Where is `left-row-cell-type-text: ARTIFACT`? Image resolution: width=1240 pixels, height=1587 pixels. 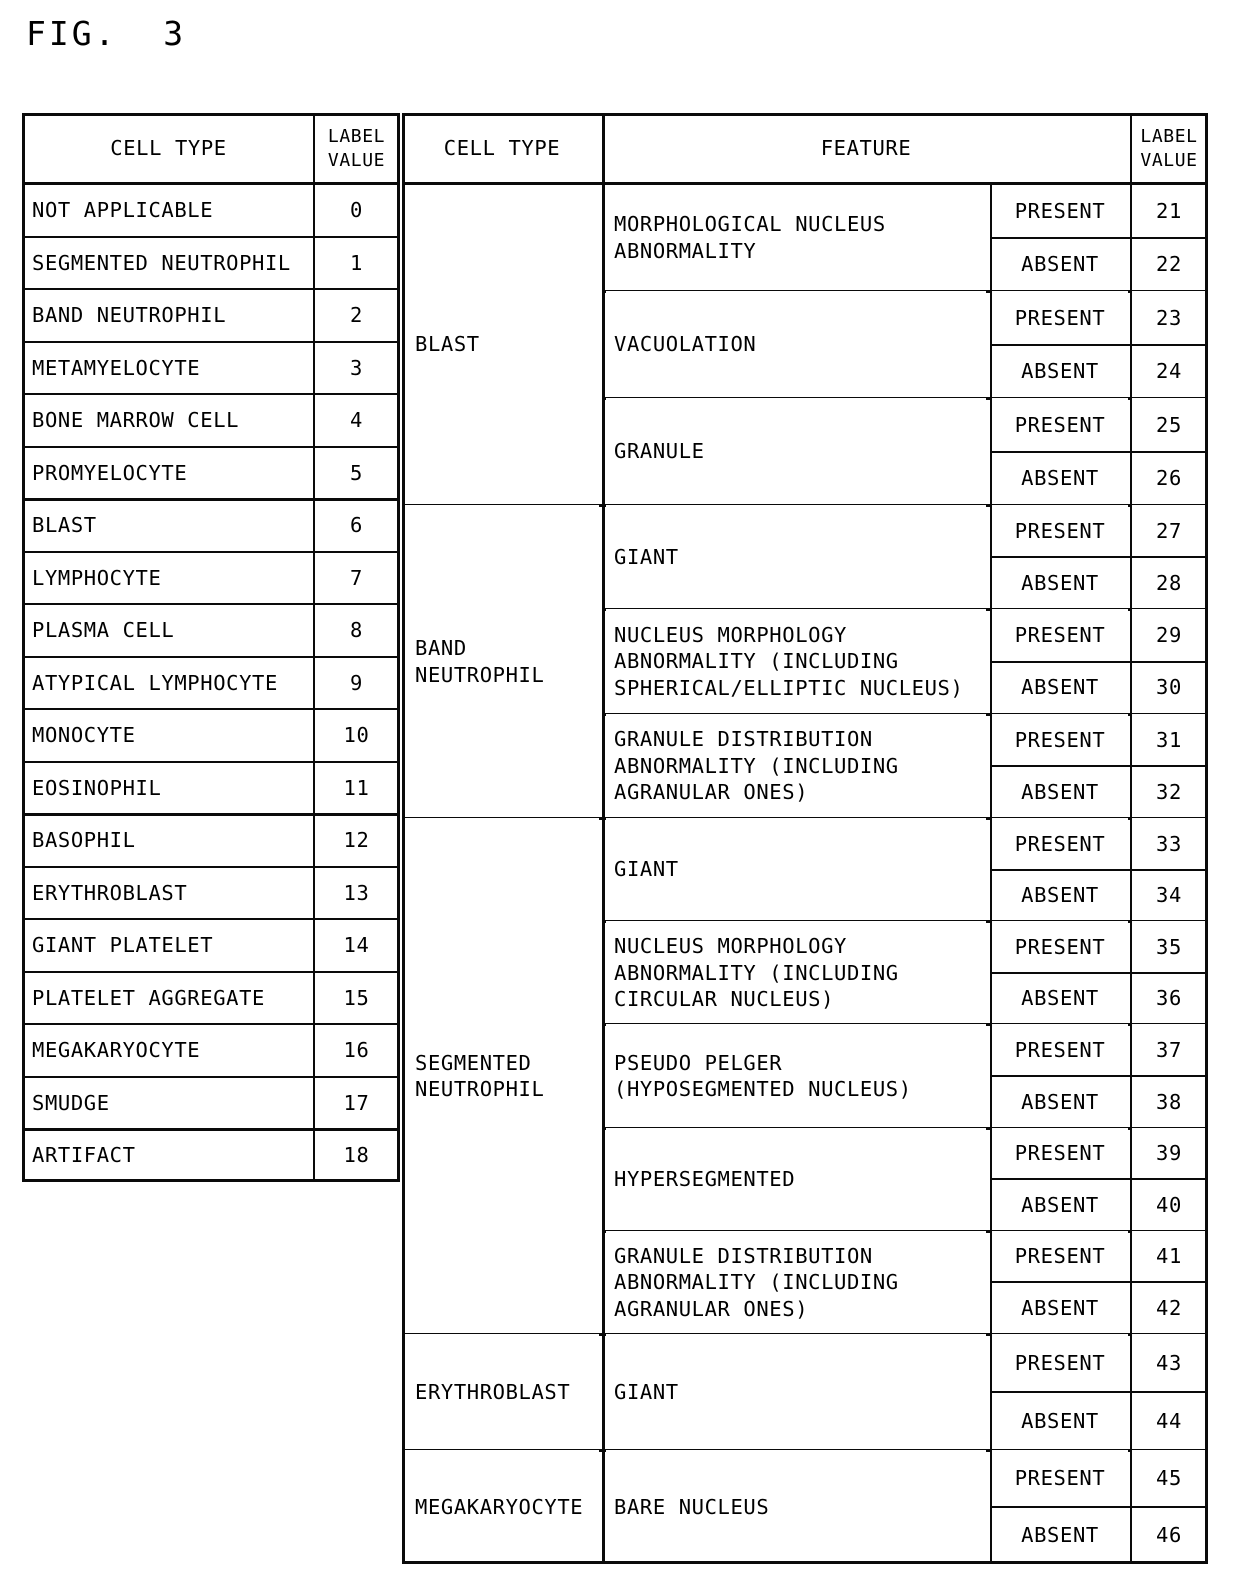 left-row-cell-type-text: ARTIFACT is located at coordinates (84, 1155).